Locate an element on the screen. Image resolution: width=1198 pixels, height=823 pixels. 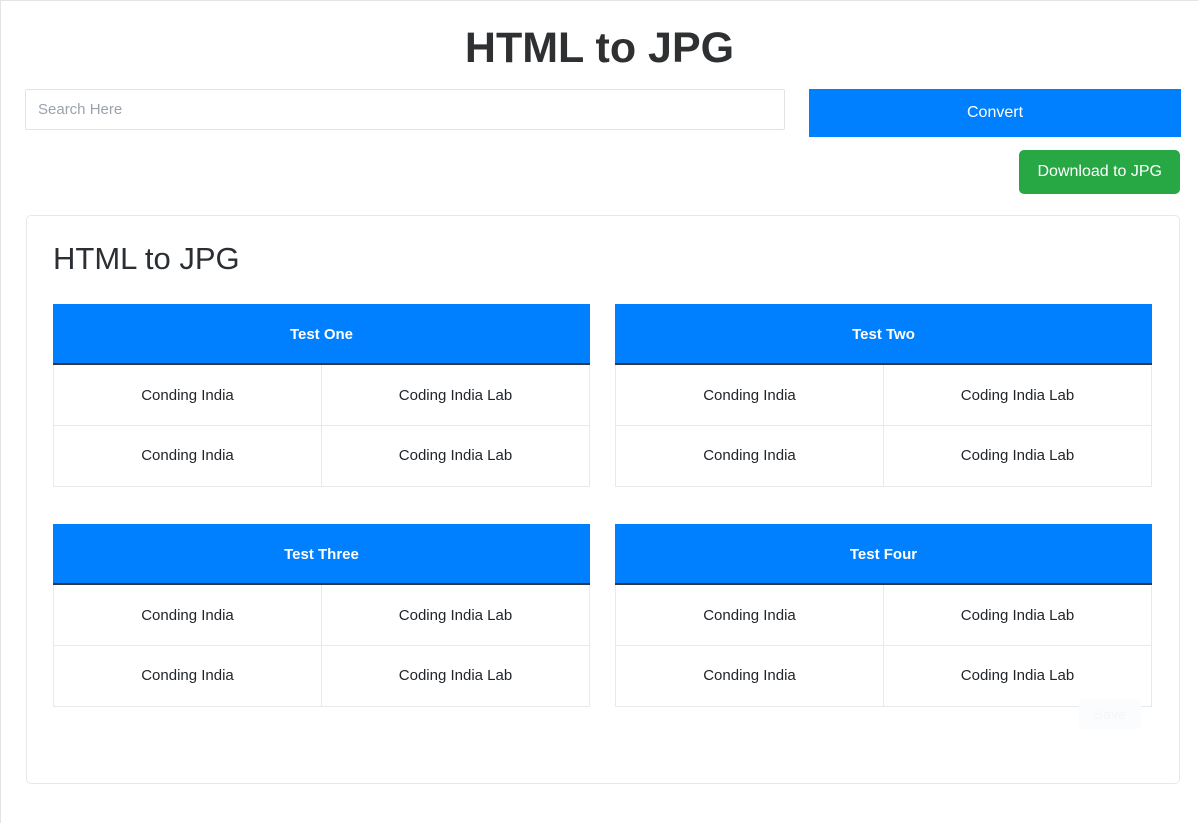
table-header-cell: Test Four is located at coordinates (883, 554).